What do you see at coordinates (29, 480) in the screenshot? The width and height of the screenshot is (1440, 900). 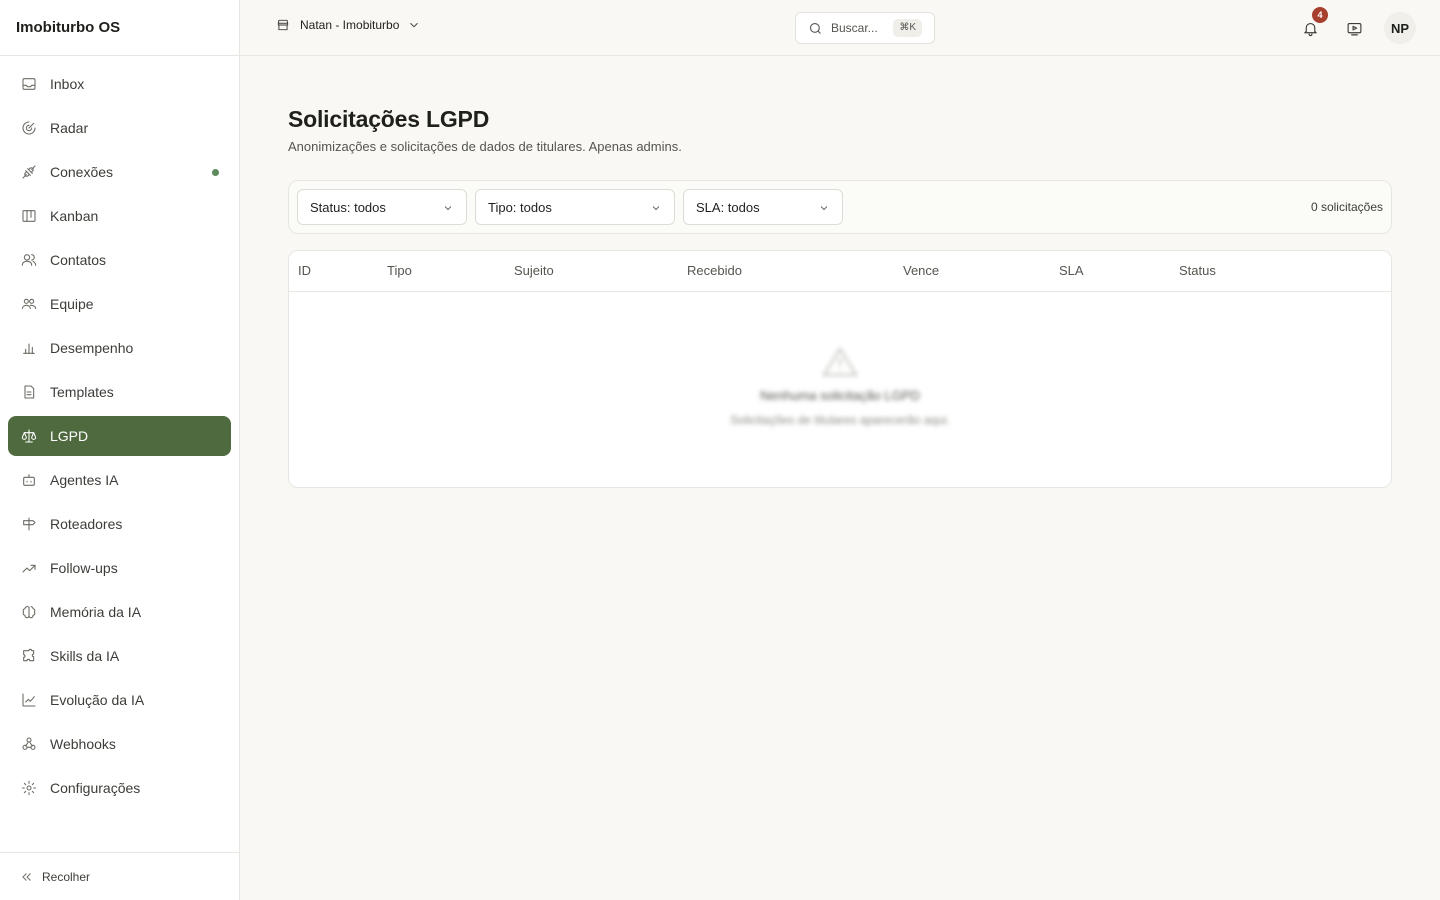 I see `bot-icon` at bounding box center [29, 480].